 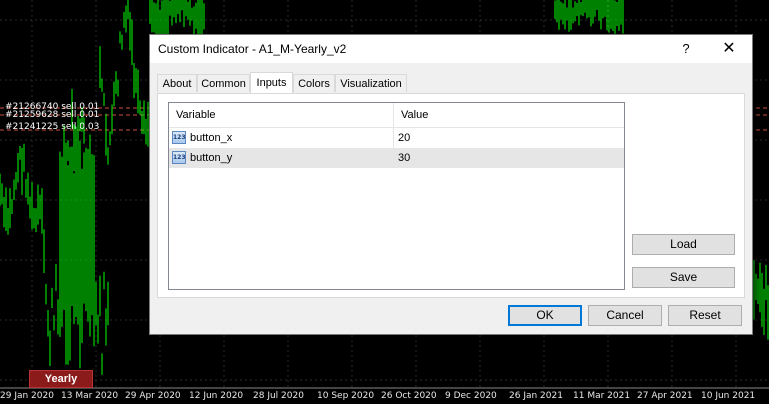 What do you see at coordinates (278, 396) in the screenshot?
I see `date-axis-label: 28 Jul 2020` at bounding box center [278, 396].